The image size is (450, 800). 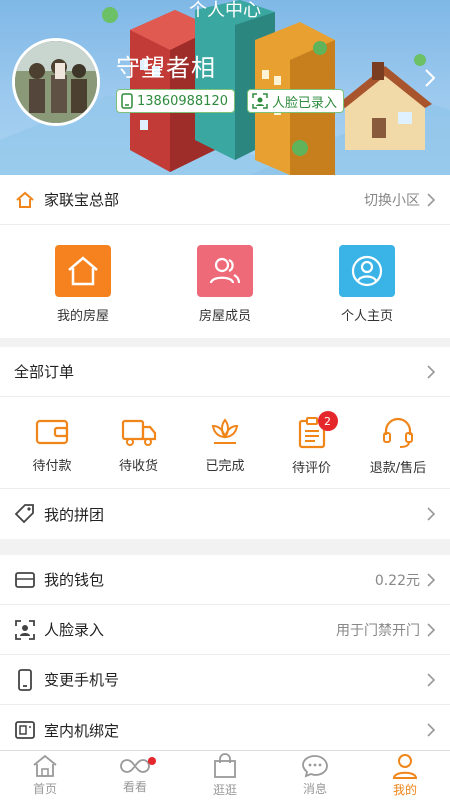 What do you see at coordinates (25, 200) in the screenshot?
I see `home-orange-icon` at bounding box center [25, 200].